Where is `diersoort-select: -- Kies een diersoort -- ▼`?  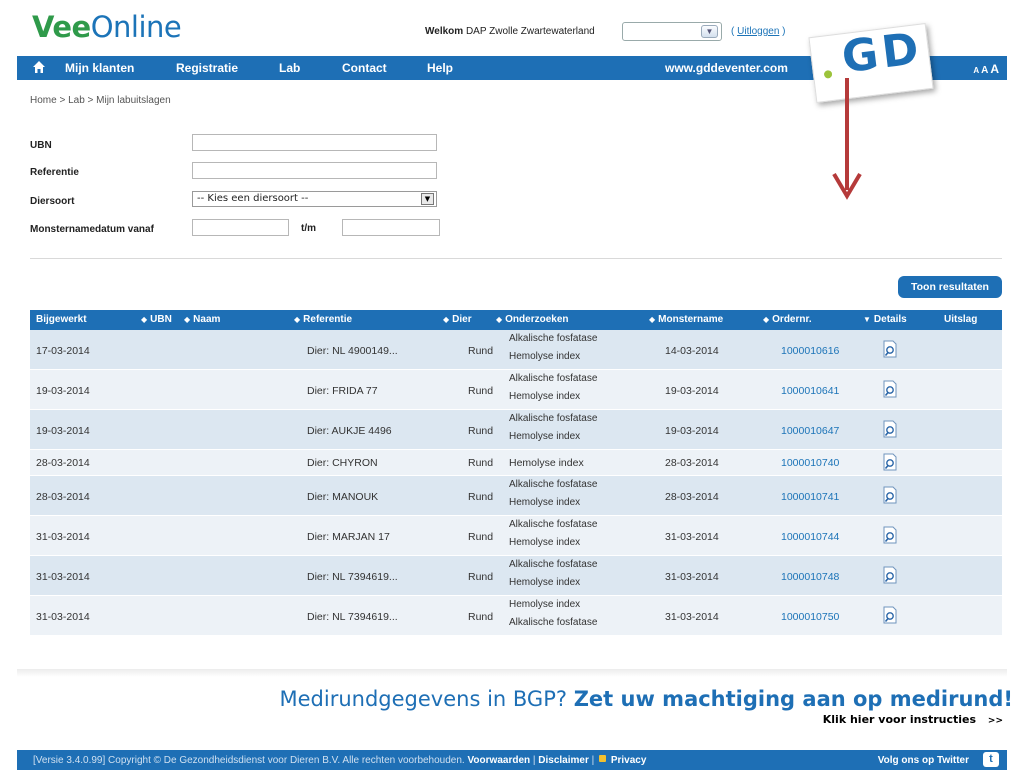 diersoort-select: -- Kies een diersoort -- ▼ is located at coordinates (314, 199).